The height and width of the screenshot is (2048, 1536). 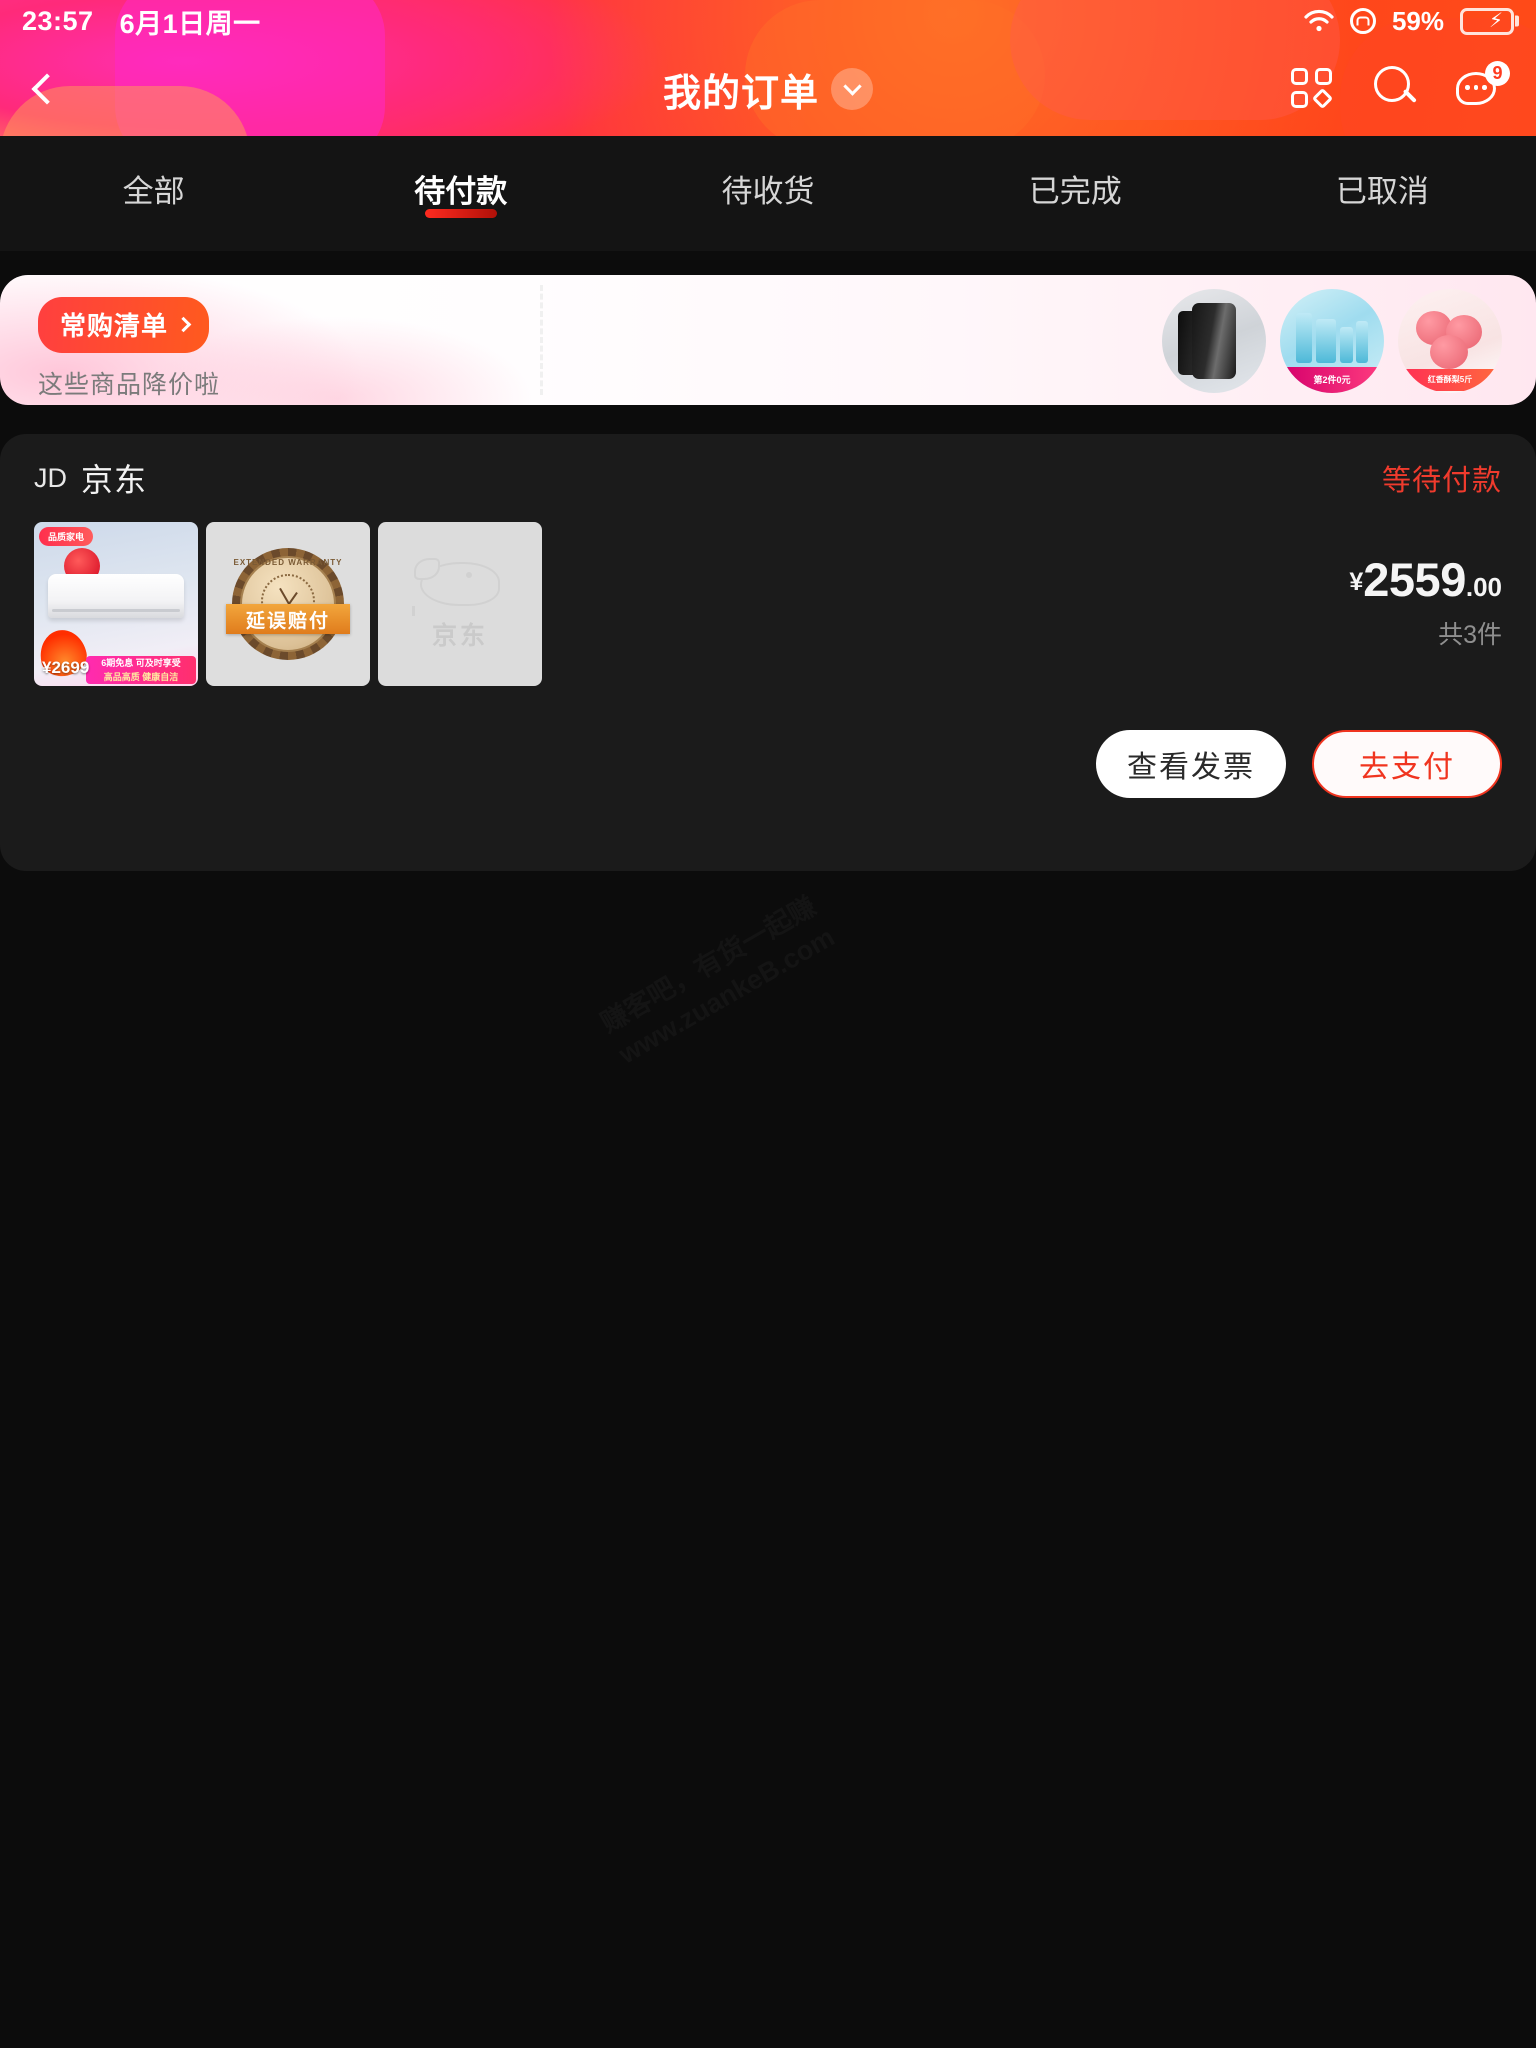 I want to click on chip-label: 常购清单, so click(x=114, y=326).